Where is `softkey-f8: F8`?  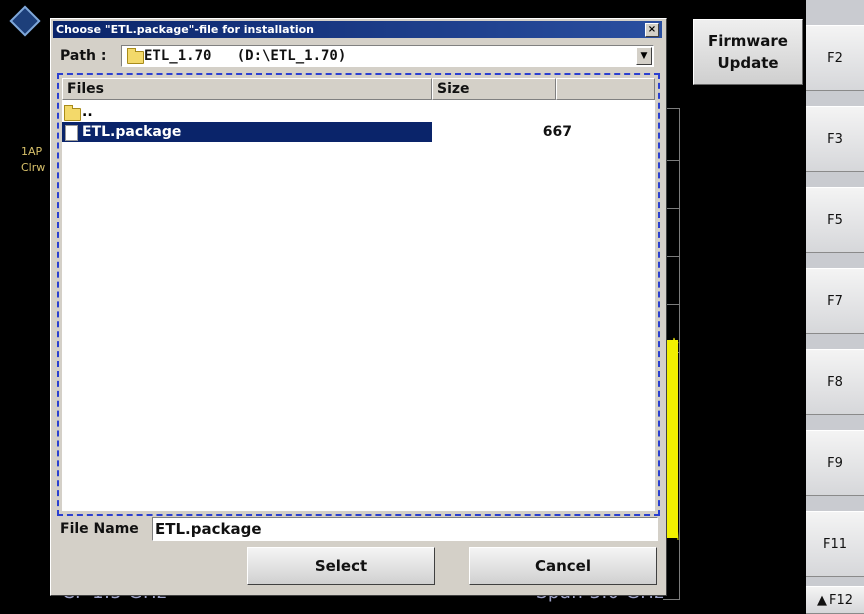 softkey-f8: F8 is located at coordinates (835, 382).